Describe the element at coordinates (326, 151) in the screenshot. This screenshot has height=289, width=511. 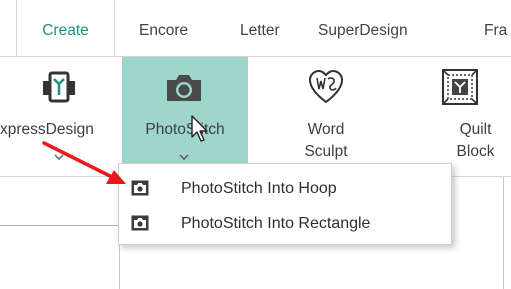
I see `word-sculpt-label-line2: Sculpt` at that location.